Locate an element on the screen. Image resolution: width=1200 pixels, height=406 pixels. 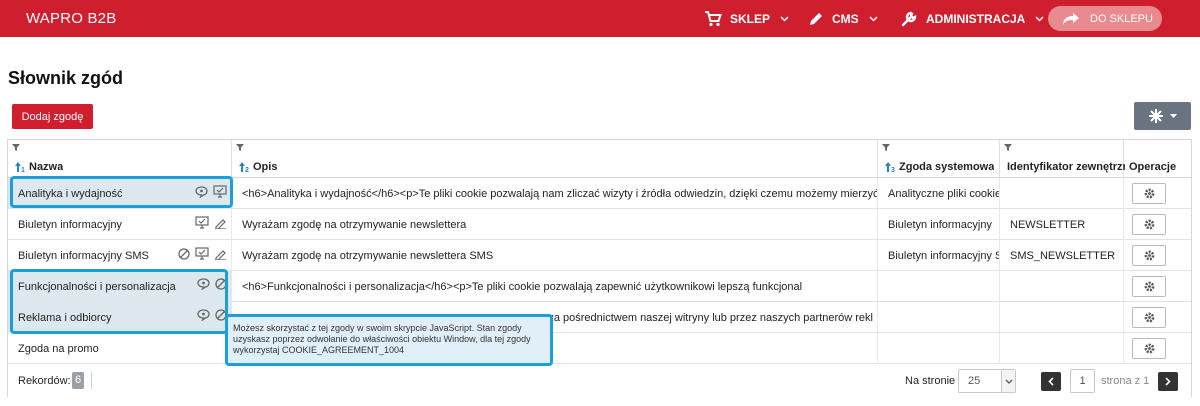
signature-icon is located at coordinates (220, 255).